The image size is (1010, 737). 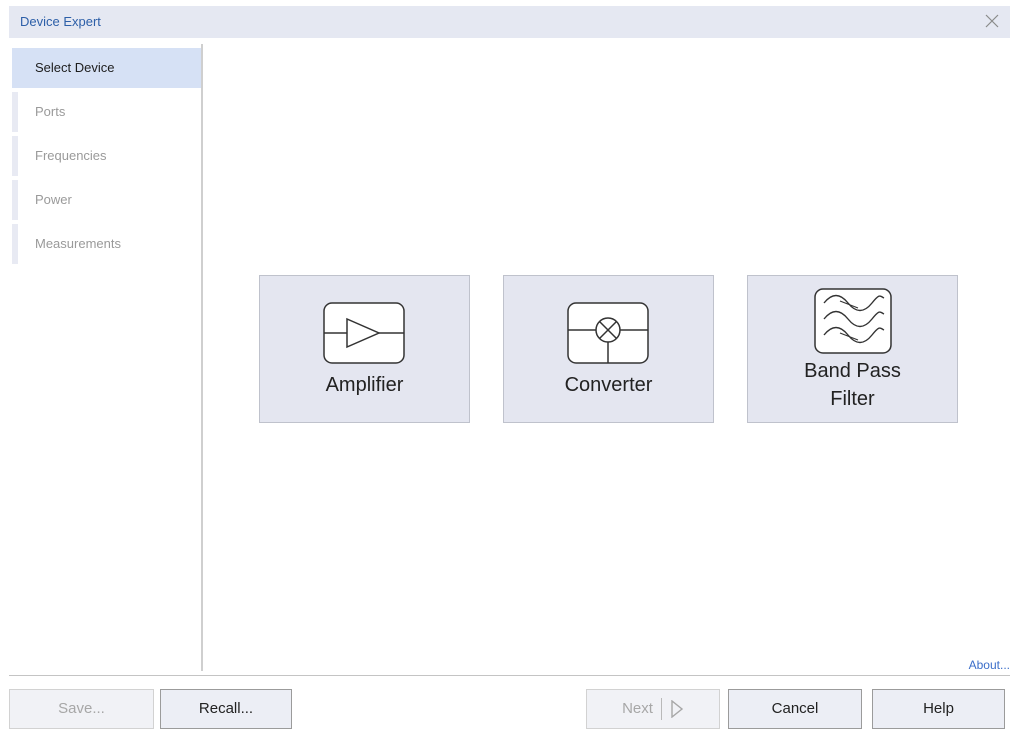 I want to click on next-button-label: Next, so click(x=637, y=708).